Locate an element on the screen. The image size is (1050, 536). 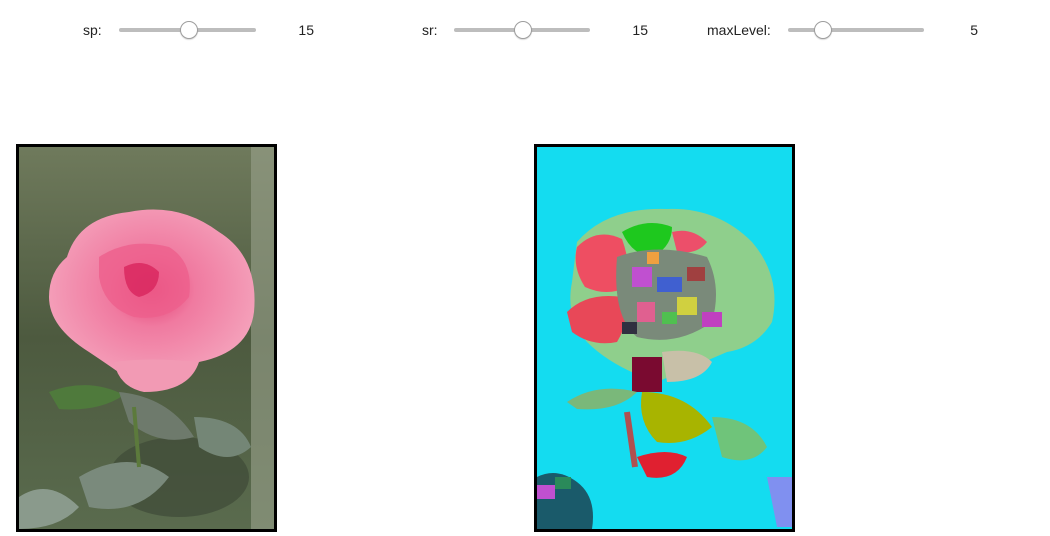
maxlevel-control: maxLevel: 5 is located at coordinates (525, 30).